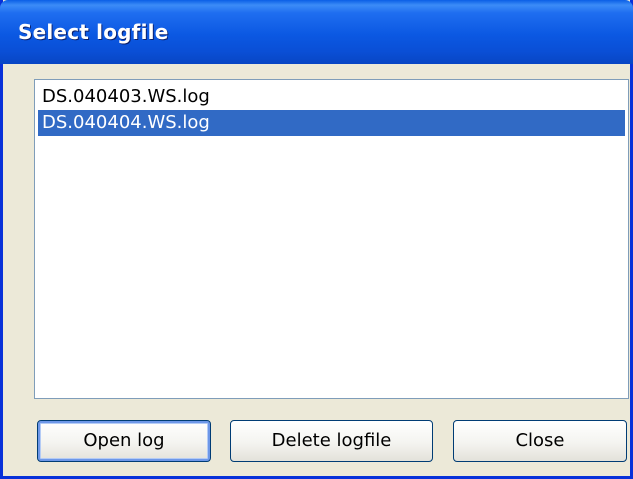  I want to click on list-item-label: DS.040404.WS.log, so click(126, 122).